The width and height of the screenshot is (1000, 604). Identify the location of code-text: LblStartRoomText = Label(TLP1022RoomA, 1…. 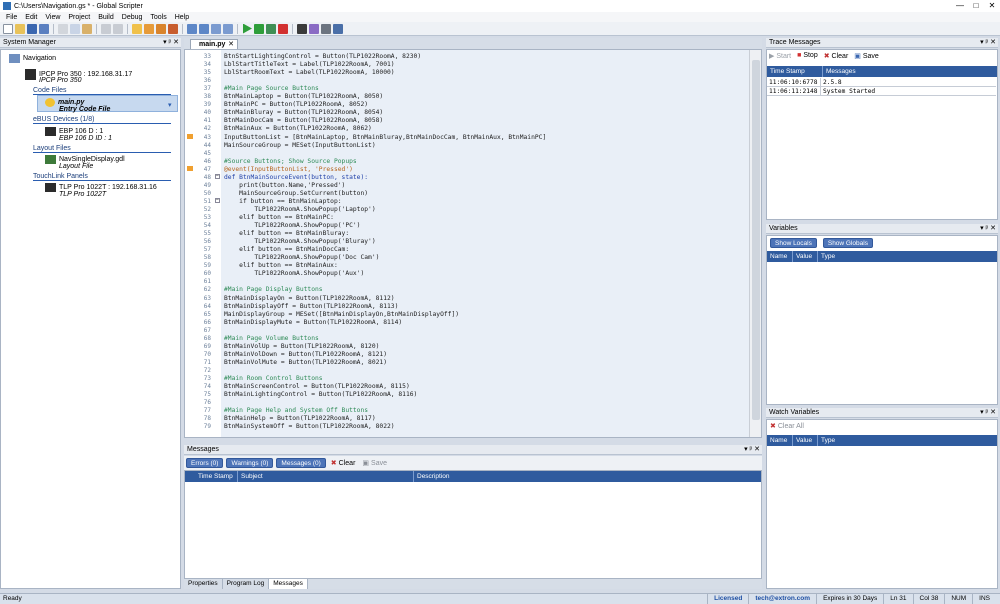
(309, 73).